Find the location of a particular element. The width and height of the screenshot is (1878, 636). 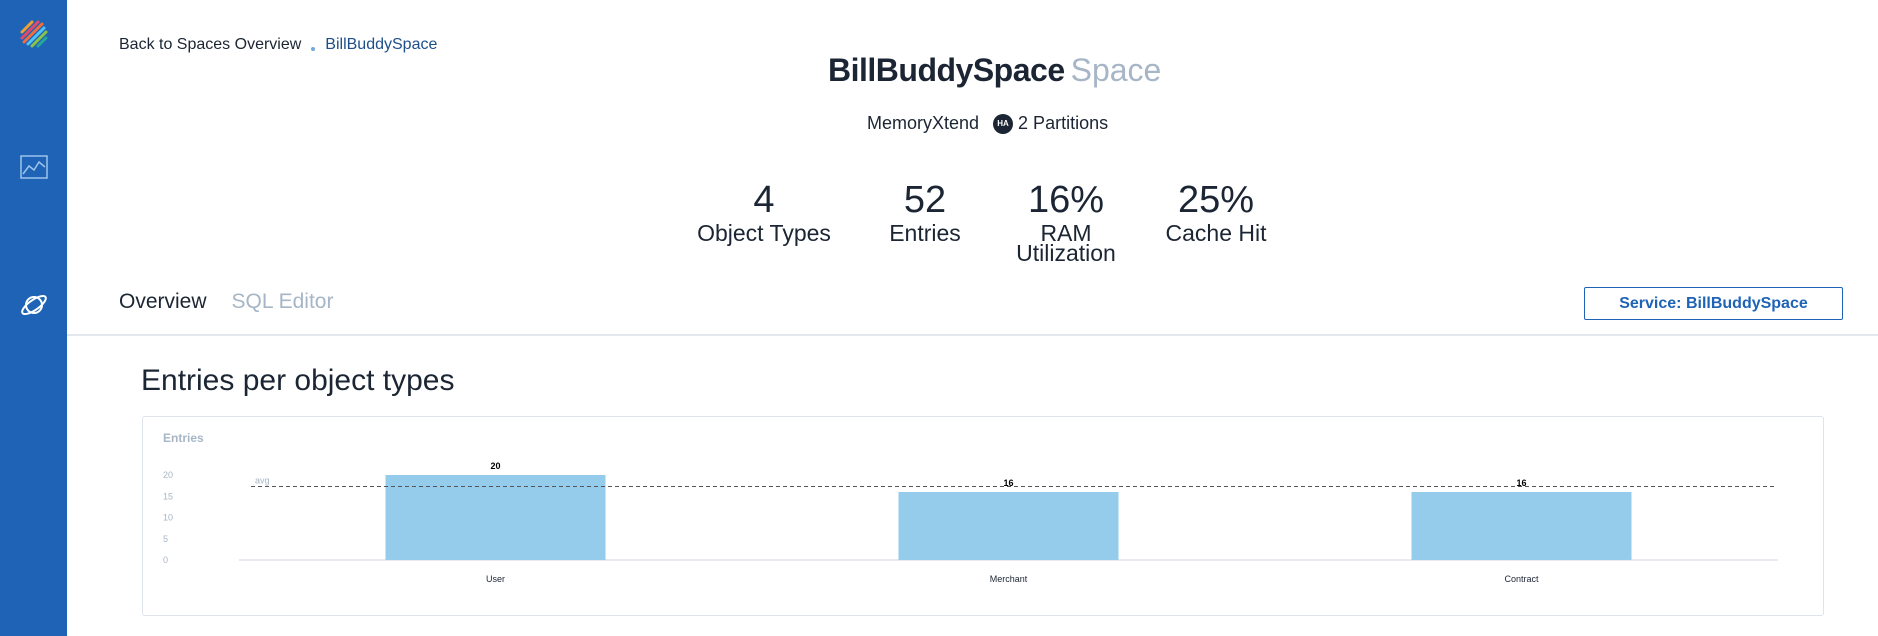

stat-entries: 52 Entries is located at coordinates (925, 212).